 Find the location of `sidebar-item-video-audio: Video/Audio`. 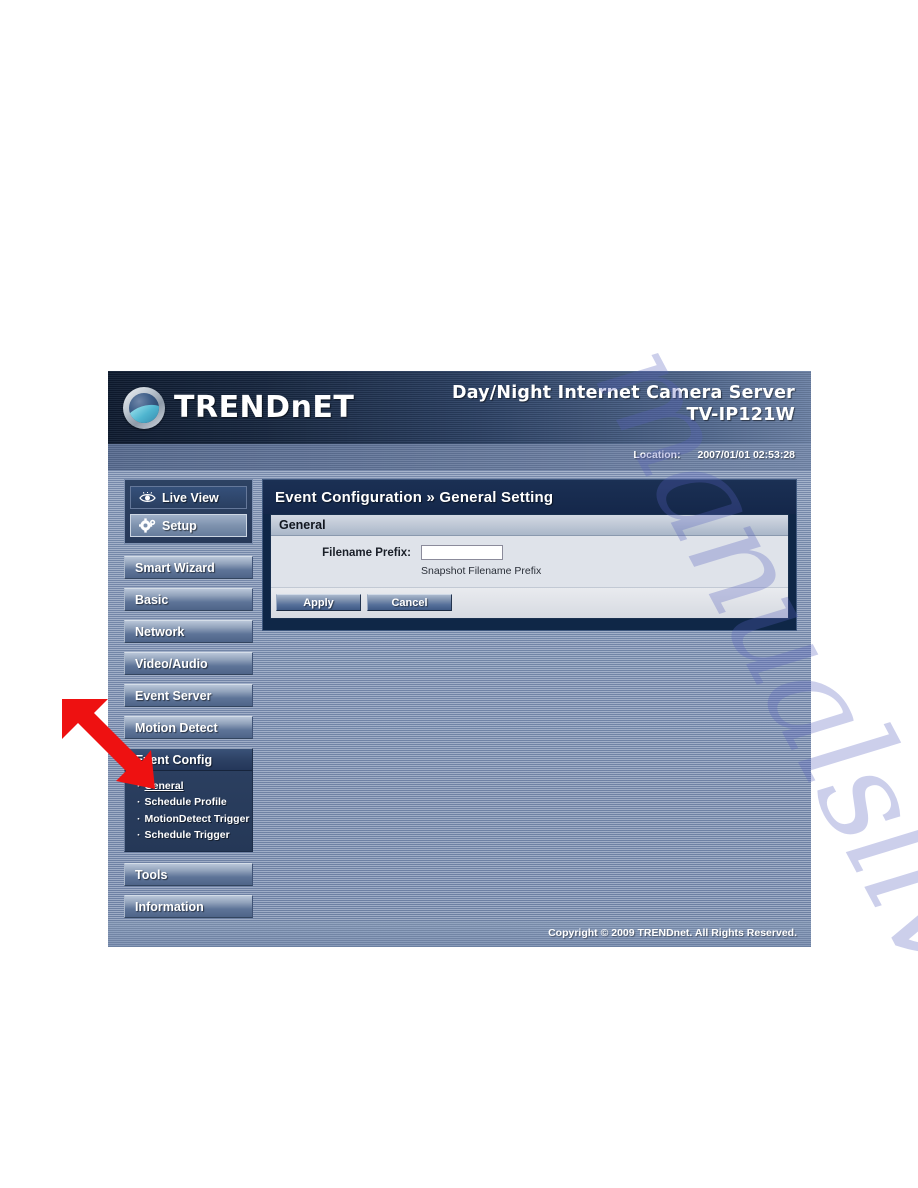

sidebar-item-video-audio: Video/Audio is located at coordinates (188, 663).